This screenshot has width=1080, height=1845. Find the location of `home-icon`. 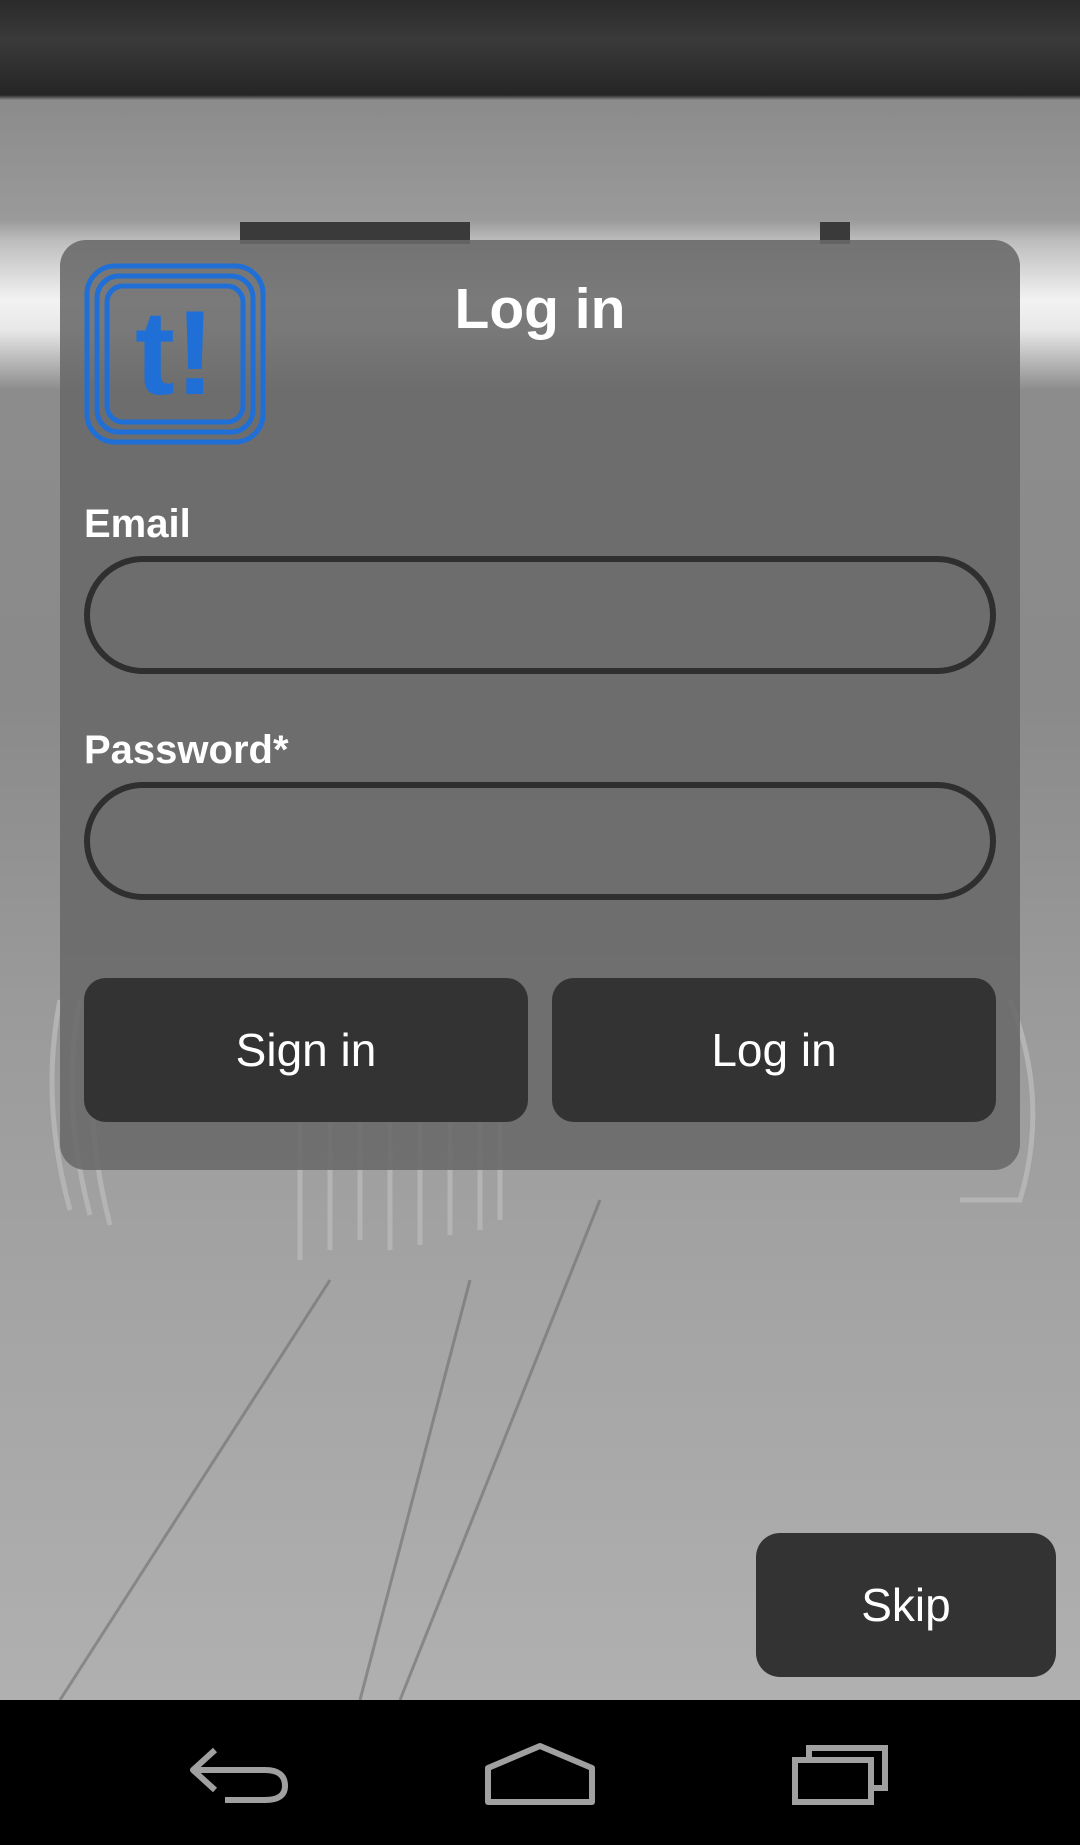

home-icon is located at coordinates (540, 1773).